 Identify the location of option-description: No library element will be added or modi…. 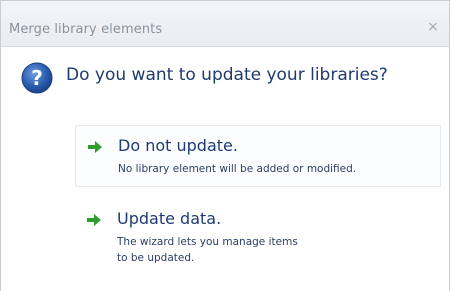
(237, 169).